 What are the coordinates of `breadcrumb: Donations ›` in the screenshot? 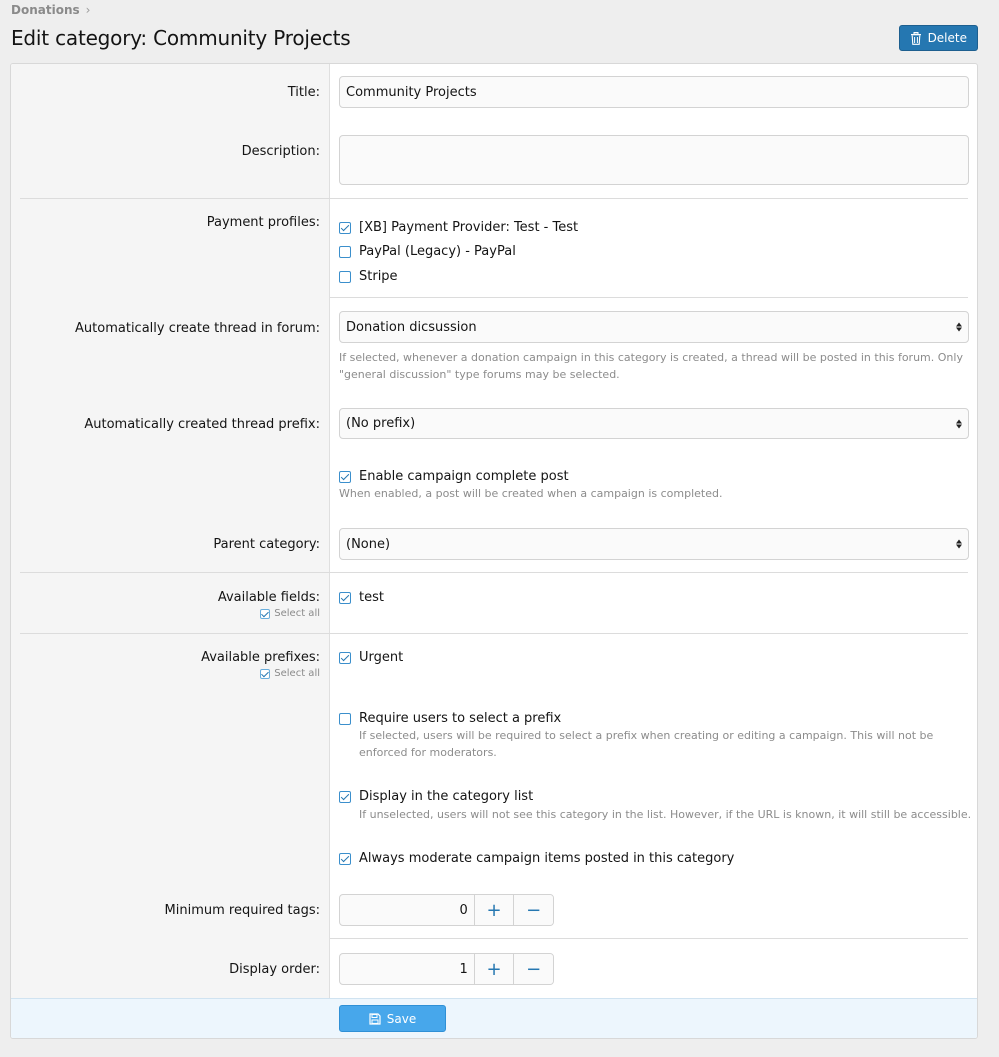 It's located at (50, 10).